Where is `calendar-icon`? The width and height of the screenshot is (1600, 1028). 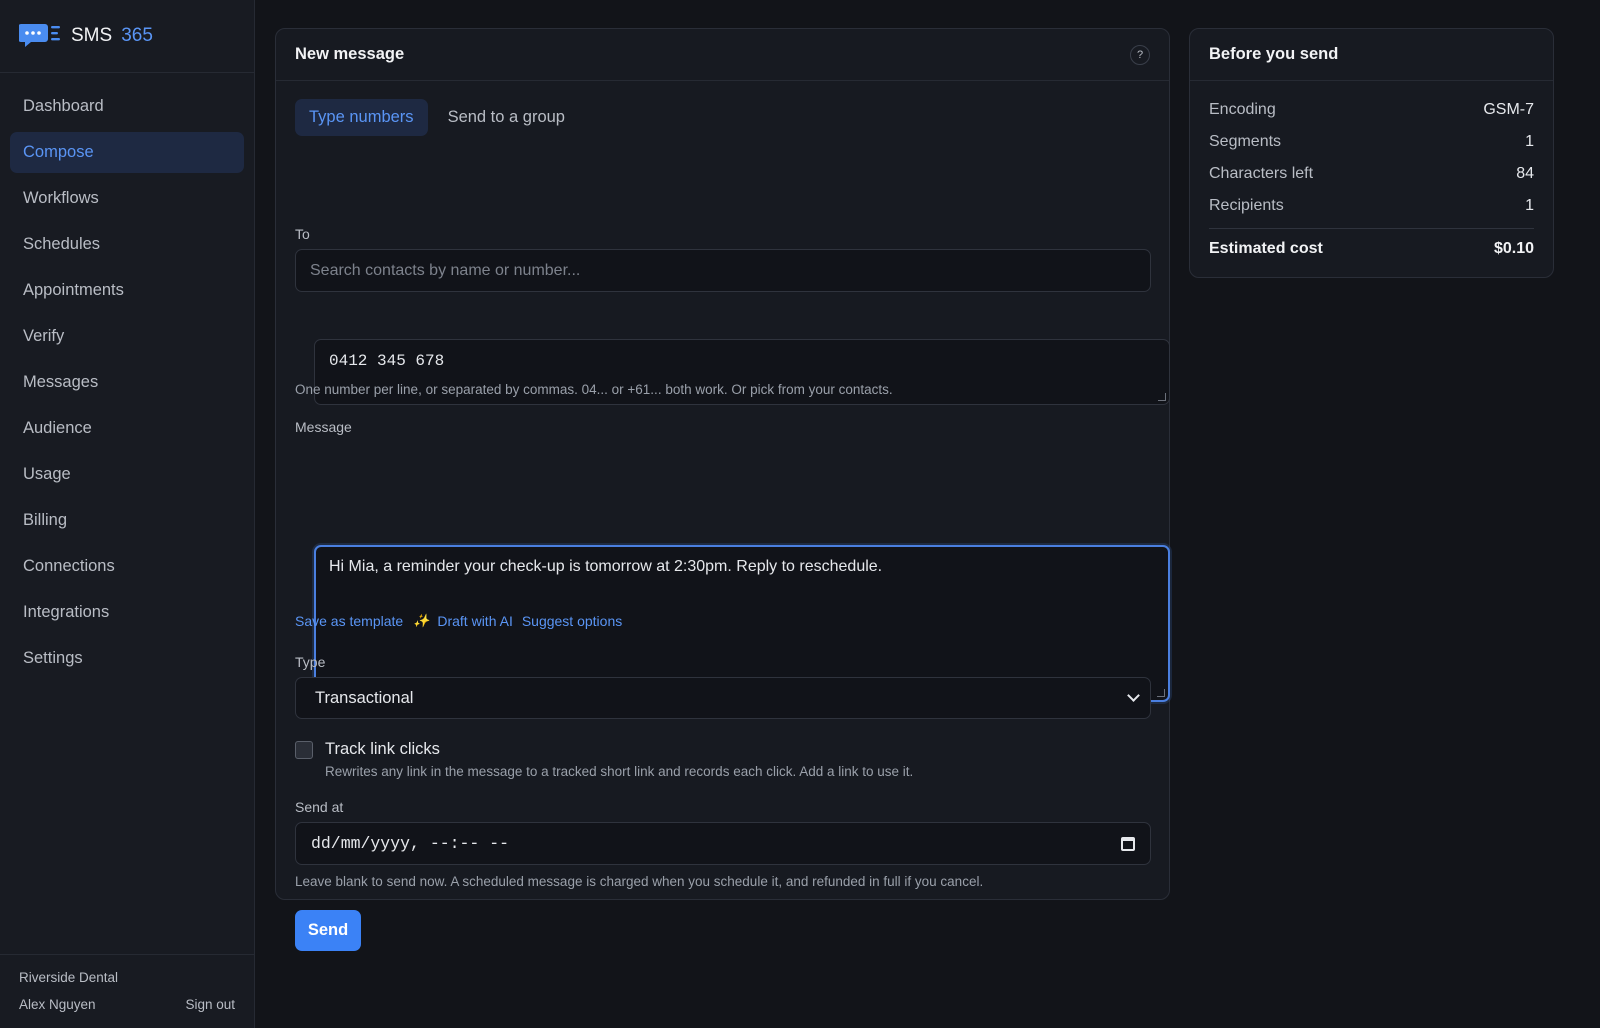 calendar-icon is located at coordinates (1128, 843).